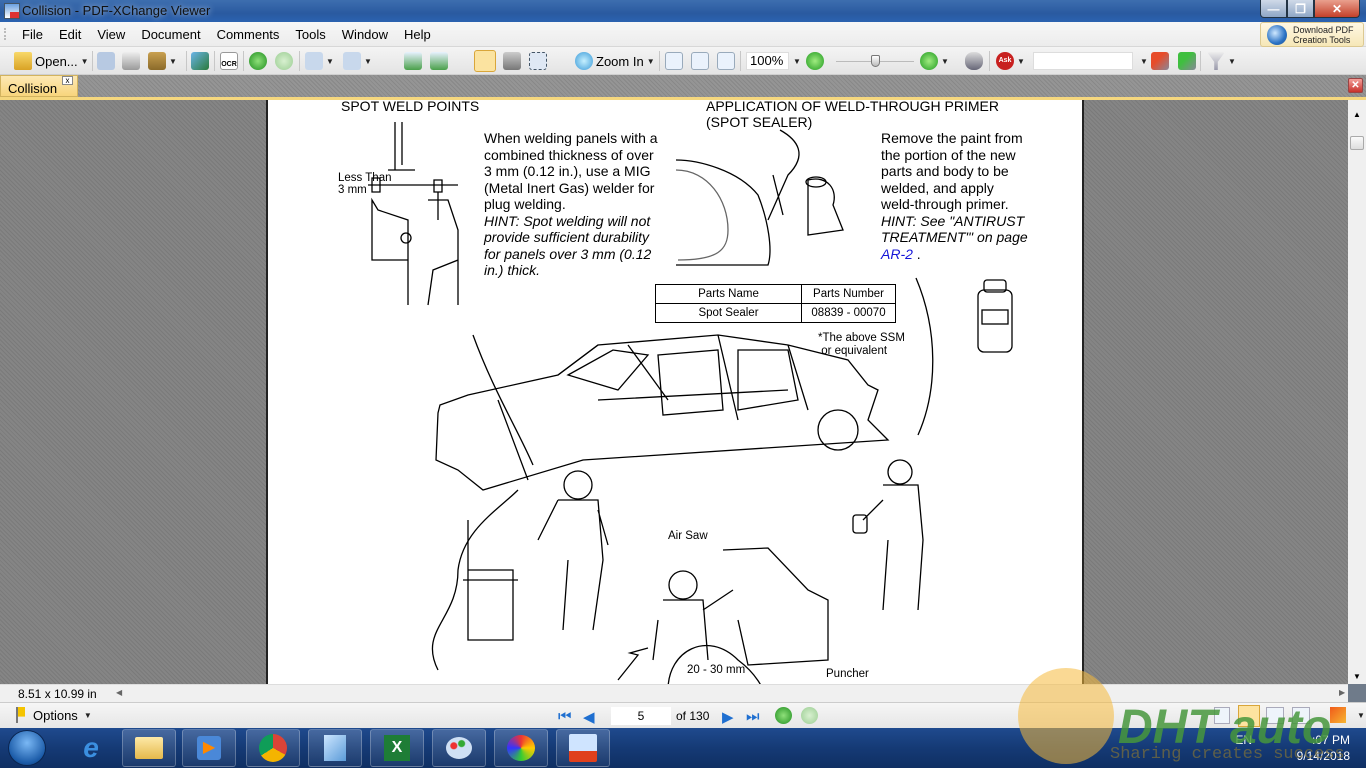 Image resolution: width=1366 pixels, height=768 pixels. Describe the element at coordinates (413, 61) in the screenshot. I see `rotate-left-icon` at that location.